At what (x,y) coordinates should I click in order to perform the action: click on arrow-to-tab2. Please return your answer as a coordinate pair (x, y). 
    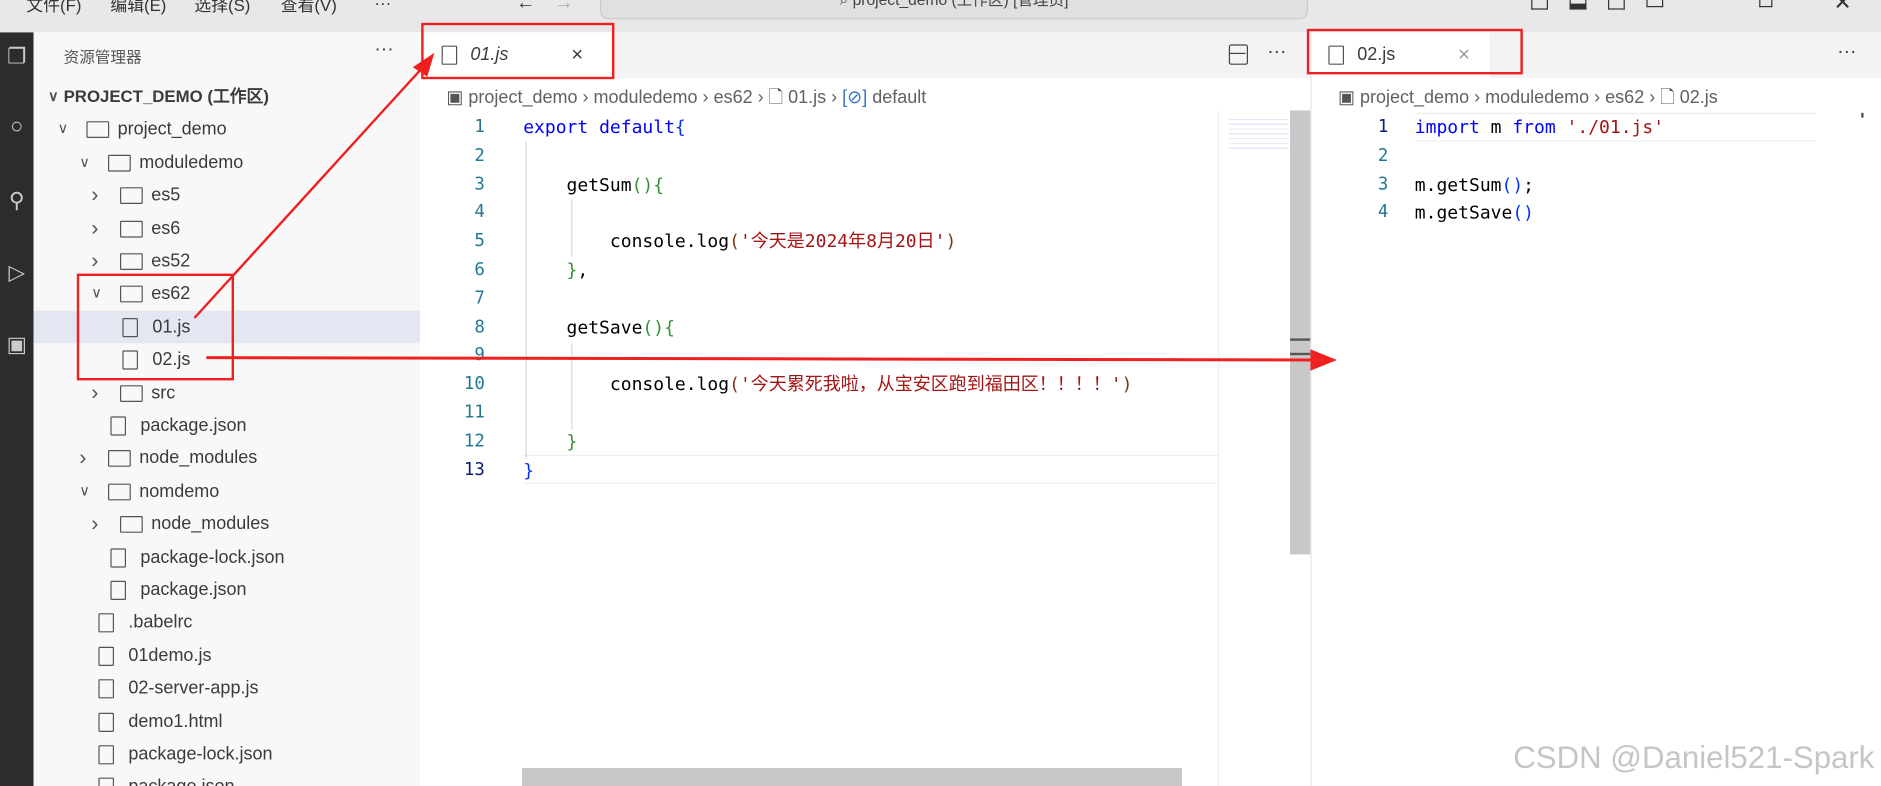
    Looking at the image, I should click on (762, 359).